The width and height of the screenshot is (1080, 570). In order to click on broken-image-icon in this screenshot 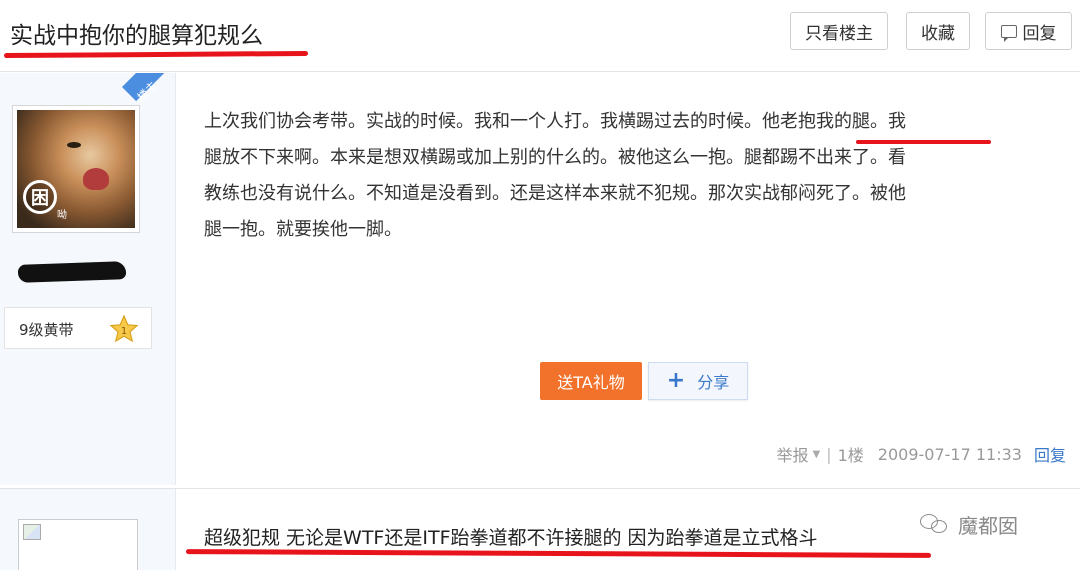, I will do `click(32, 532)`.